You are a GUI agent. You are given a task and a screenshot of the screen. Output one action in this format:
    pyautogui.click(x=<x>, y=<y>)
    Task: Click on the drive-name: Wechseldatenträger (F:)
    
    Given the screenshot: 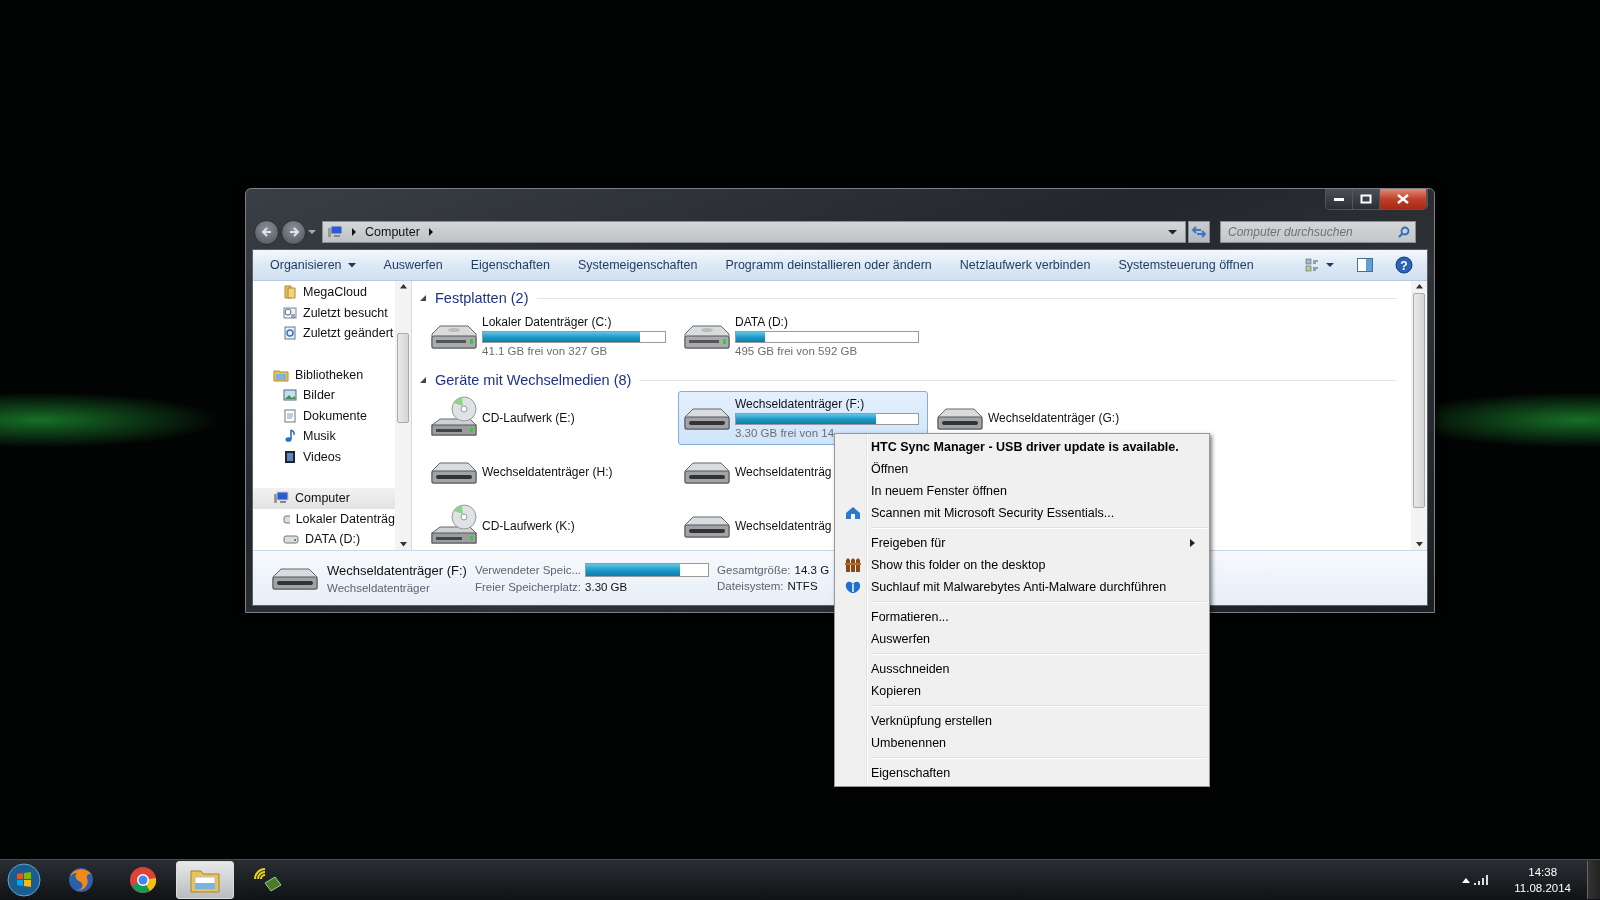 What is the action you would take?
    pyautogui.click(x=800, y=404)
    